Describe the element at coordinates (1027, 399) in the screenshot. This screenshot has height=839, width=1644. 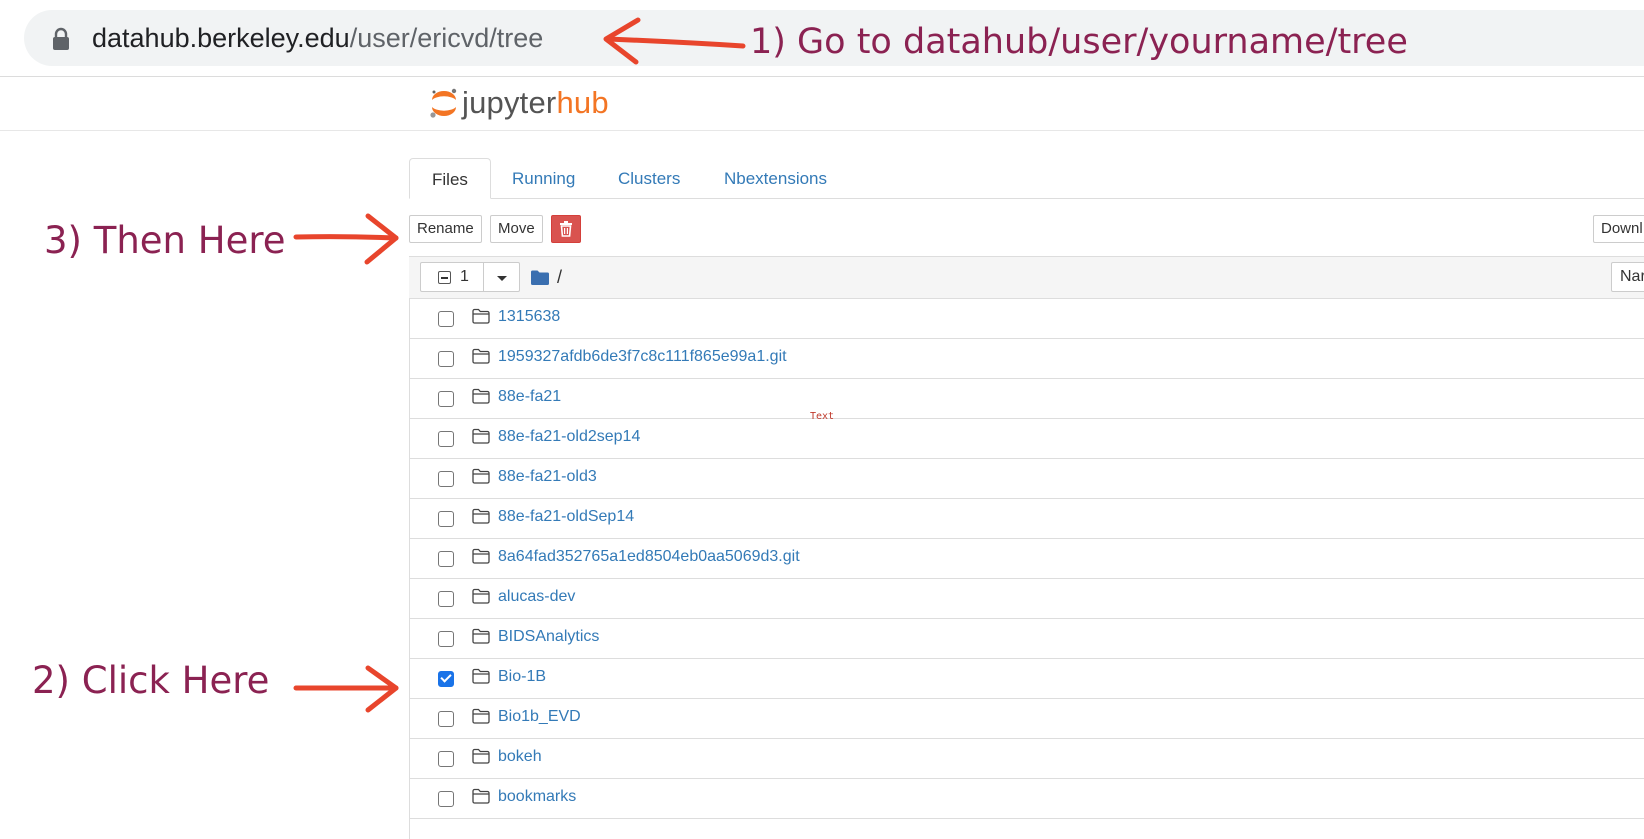
I see `file-row: 88e-fa21` at that location.